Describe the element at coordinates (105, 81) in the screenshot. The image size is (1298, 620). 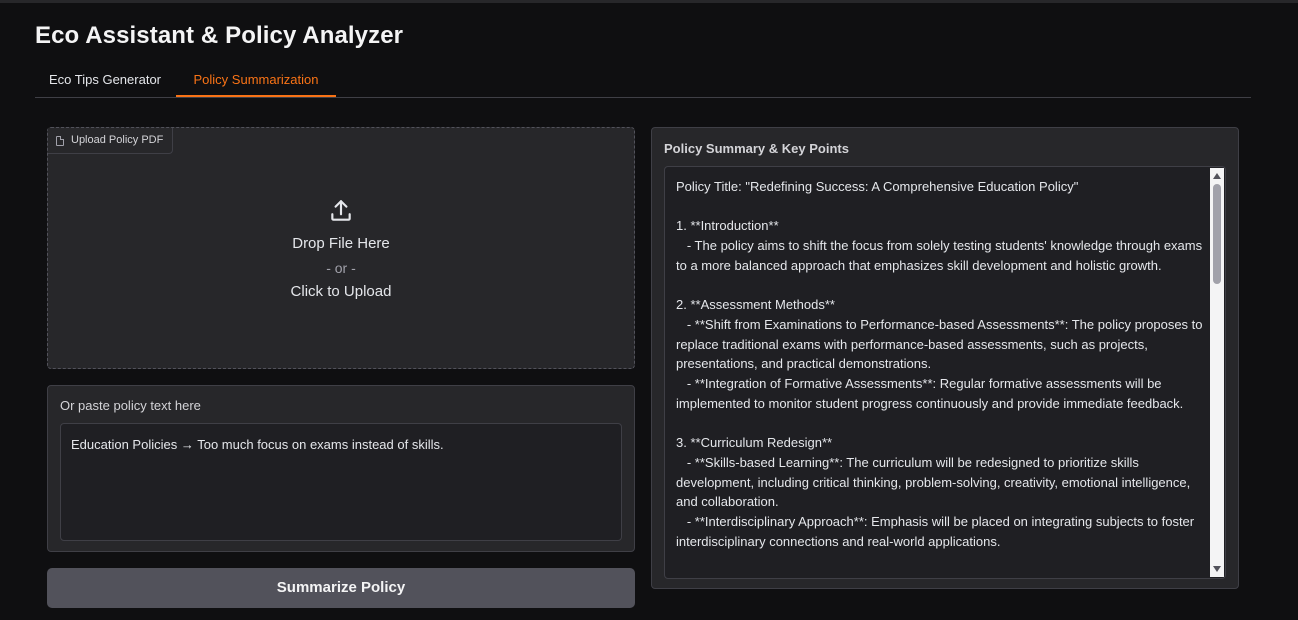
I see `tab-eco-tips-generator: Eco Tips Generator` at that location.